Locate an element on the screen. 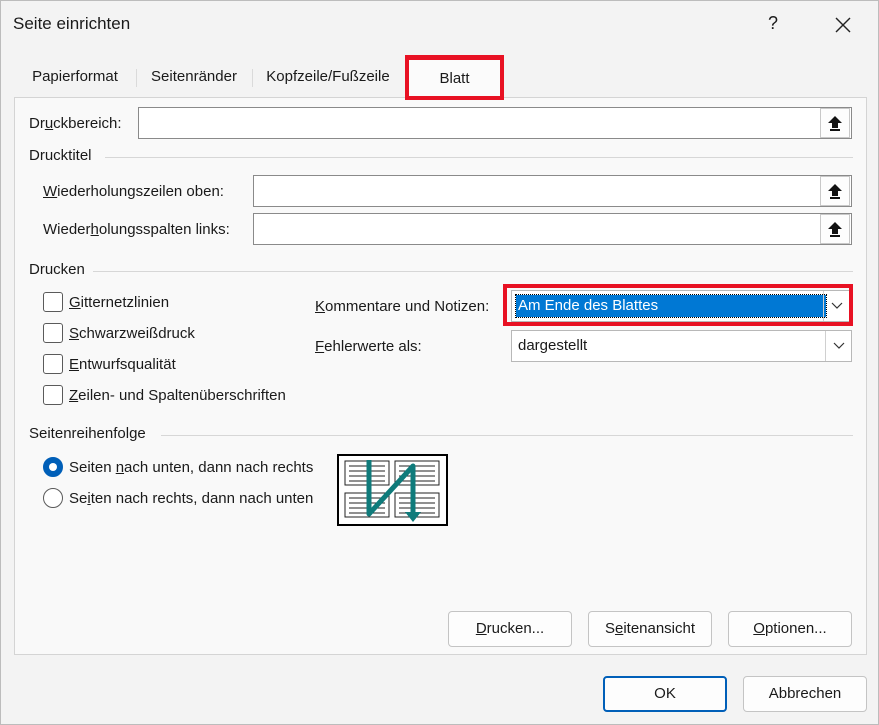 The width and height of the screenshot is (879, 725). close-icon is located at coordinates (843, 25).